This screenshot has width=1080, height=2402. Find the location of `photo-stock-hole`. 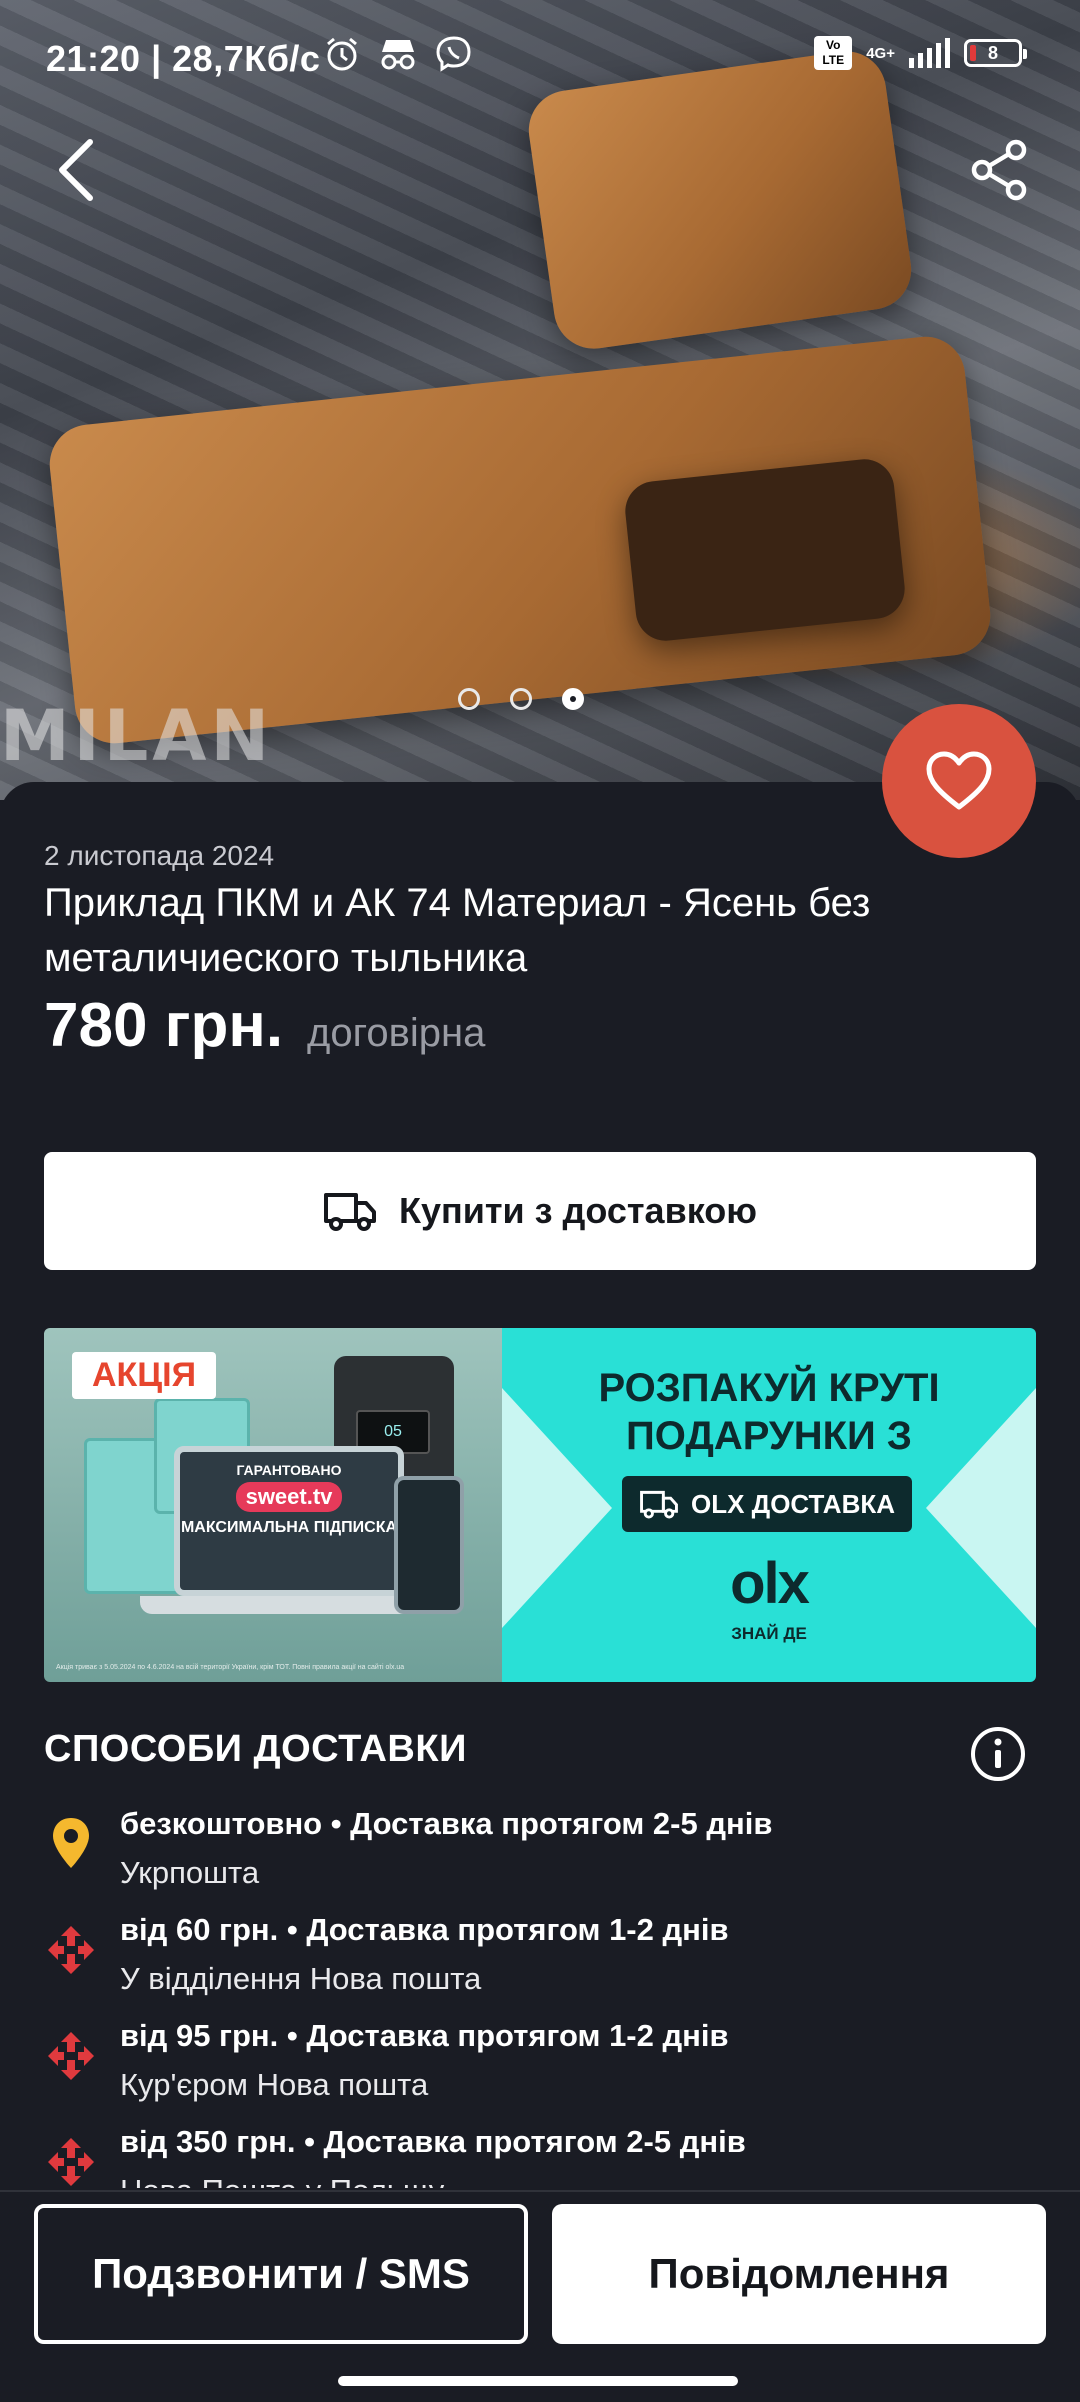

photo-stock-hole is located at coordinates (765, 550).